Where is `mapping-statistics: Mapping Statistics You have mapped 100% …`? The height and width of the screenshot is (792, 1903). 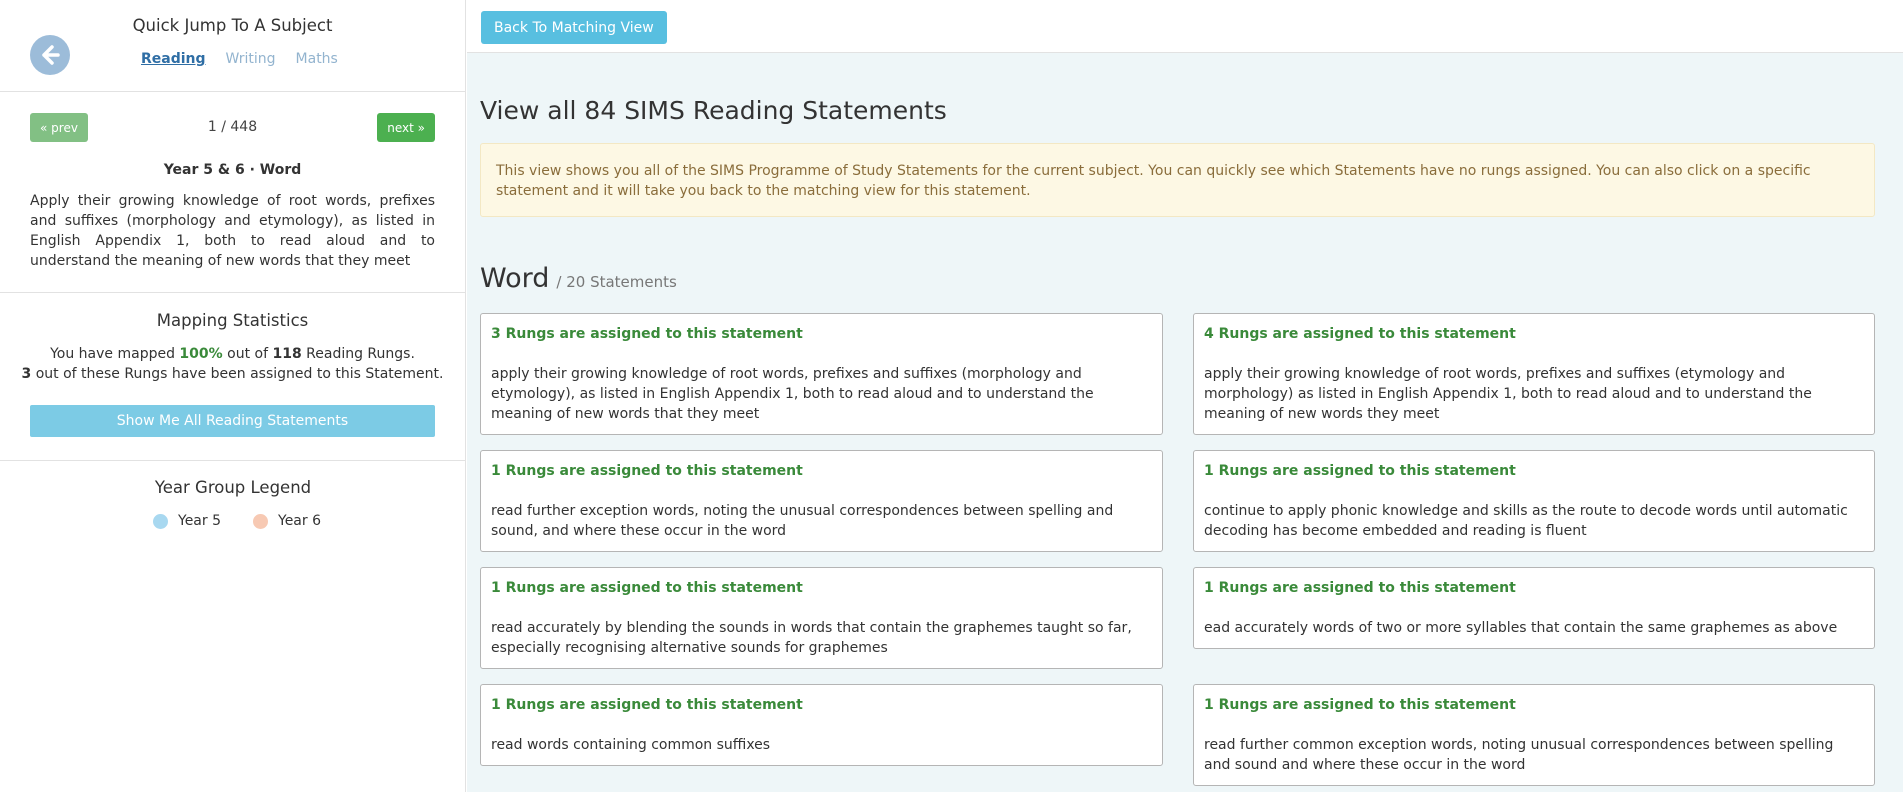 mapping-statistics: Mapping Statistics You have mapped 100% … is located at coordinates (232, 377).